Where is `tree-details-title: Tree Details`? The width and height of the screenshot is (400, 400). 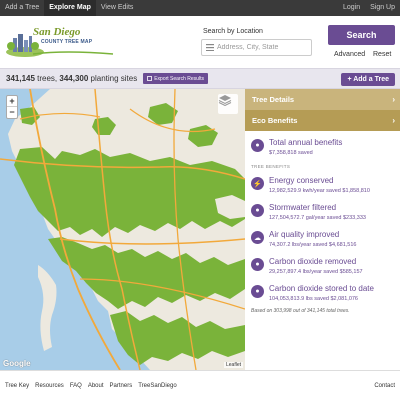 tree-details-title: Tree Details is located at coordinates (273, 99).